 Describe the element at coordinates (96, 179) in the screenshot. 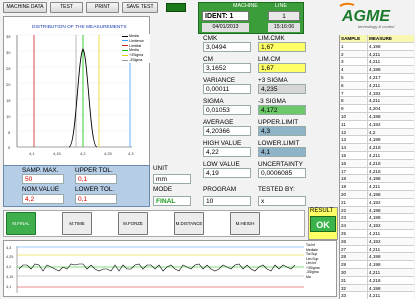

I see `upper-tol-field: 0,1` at that location.